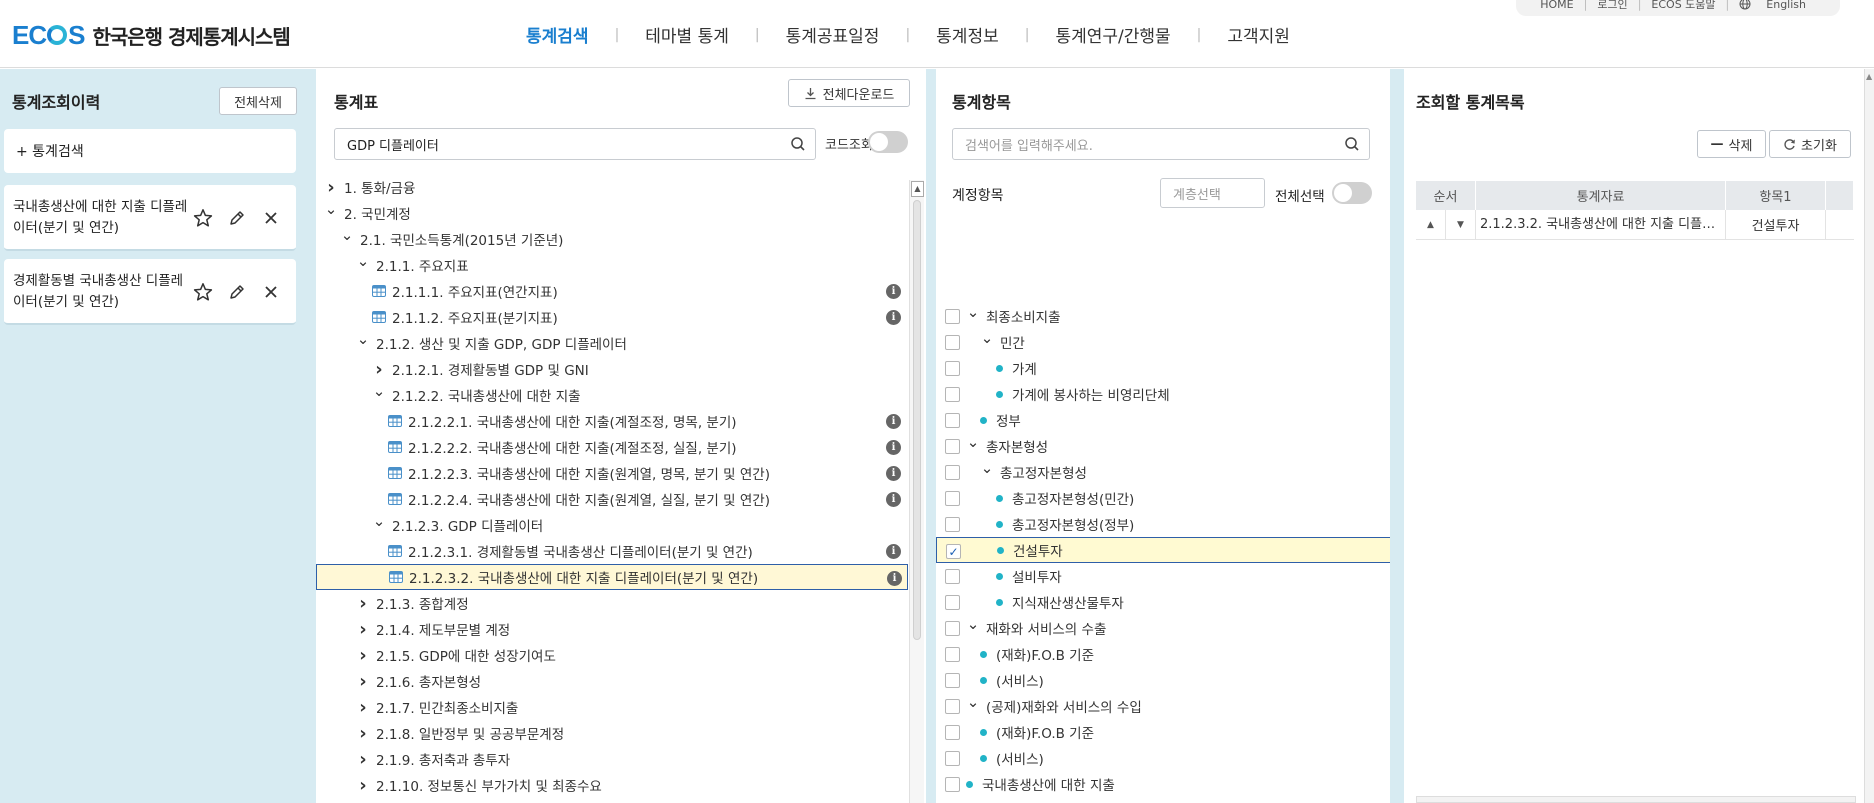  I want to click on move-up-icon: ▲, so click(1431, 224).